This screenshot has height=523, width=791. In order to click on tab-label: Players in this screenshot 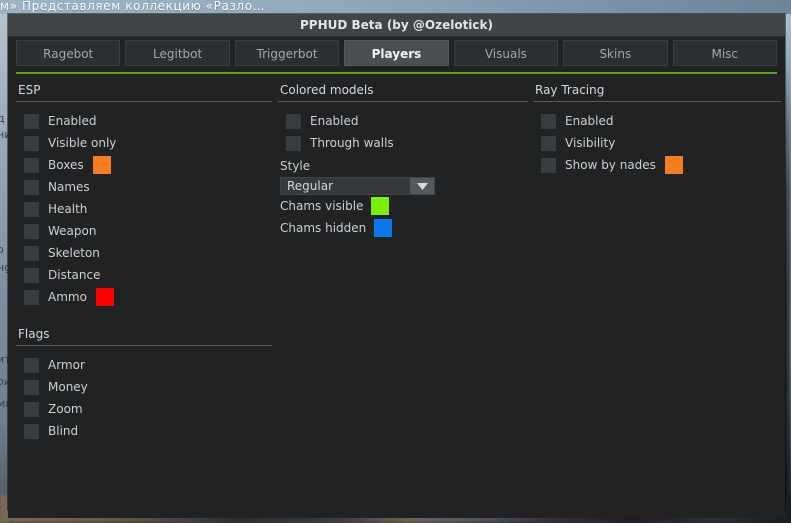, I will do `click(396, 54)`.